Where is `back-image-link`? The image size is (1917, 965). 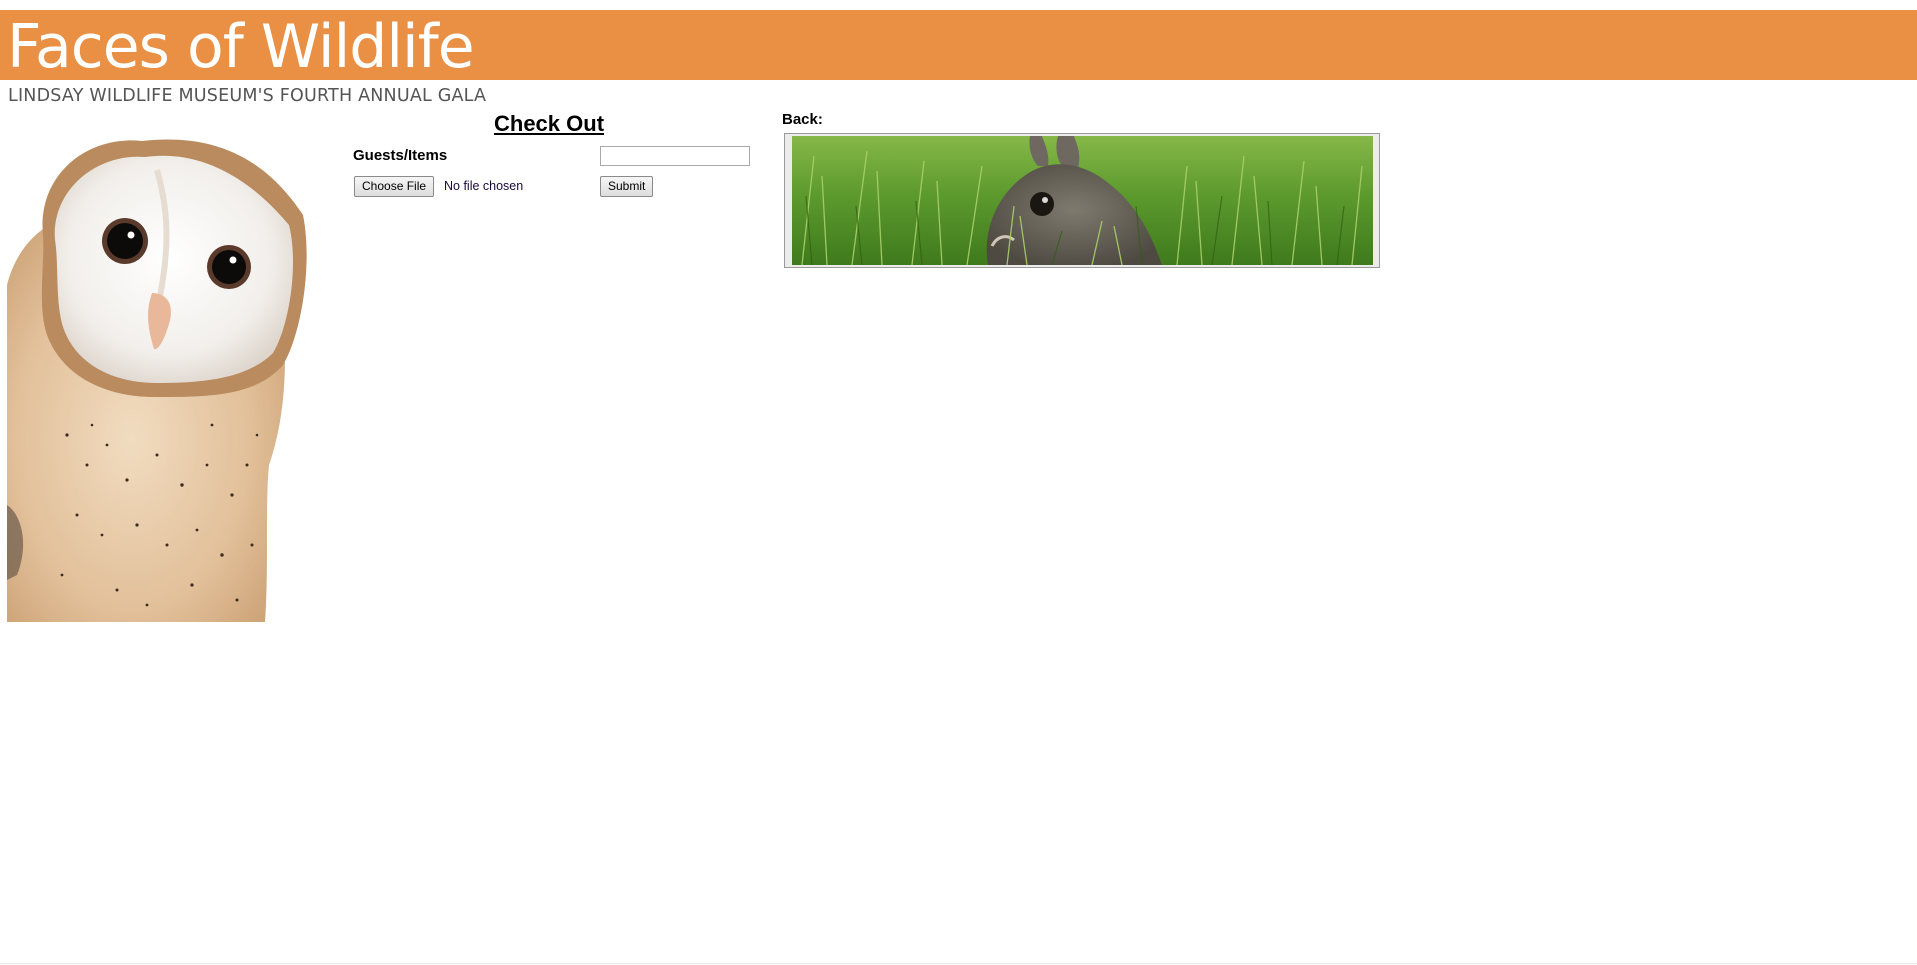
back-image-link is located at coordinates (1082, 200).